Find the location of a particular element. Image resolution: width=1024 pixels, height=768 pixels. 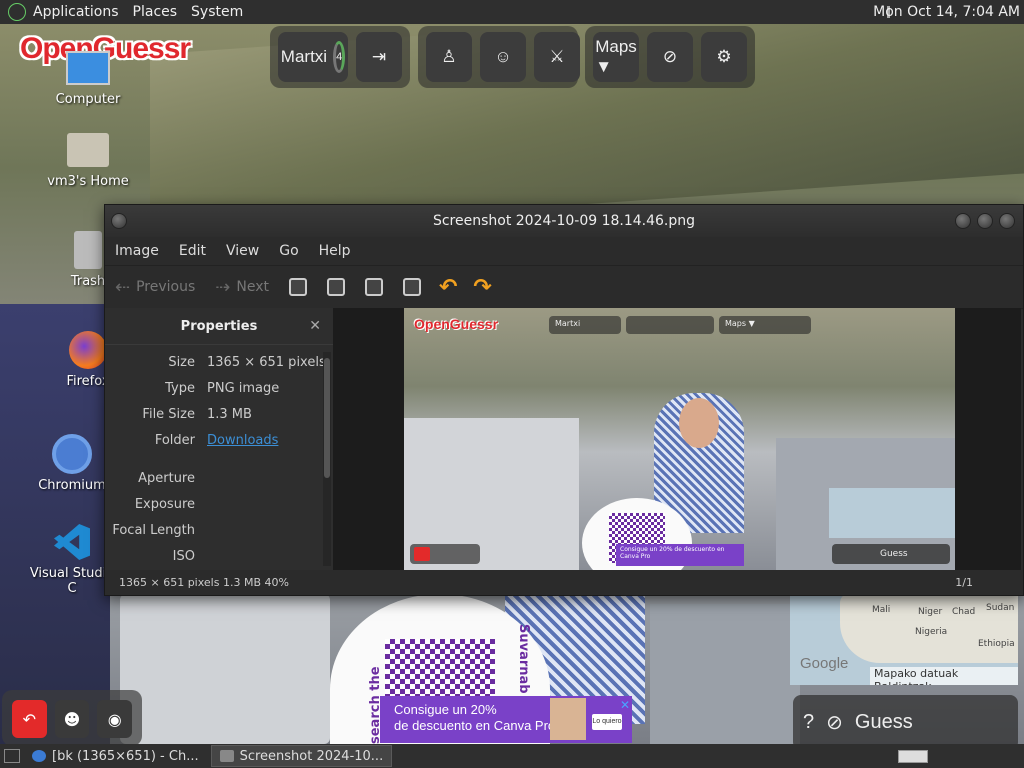

user-profile-button: Martxi 4 is located at coordinates (313, 57).